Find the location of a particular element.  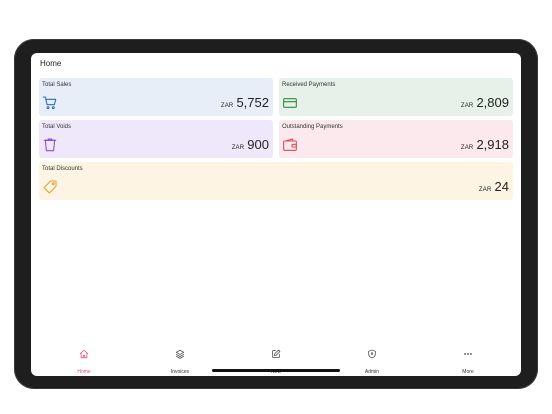

card-label: Total Sales is located at coordinates (57, 85).